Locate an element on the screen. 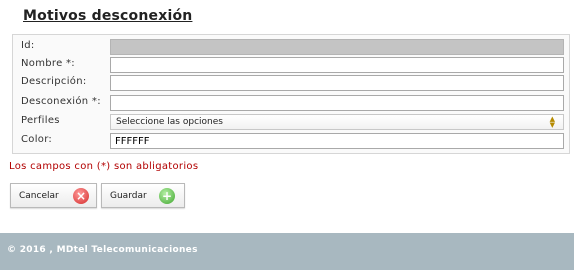 Image resolution: width=574 pixels, height=270 pixels. save-button: Guardar + is located at coordinates (143, 195).